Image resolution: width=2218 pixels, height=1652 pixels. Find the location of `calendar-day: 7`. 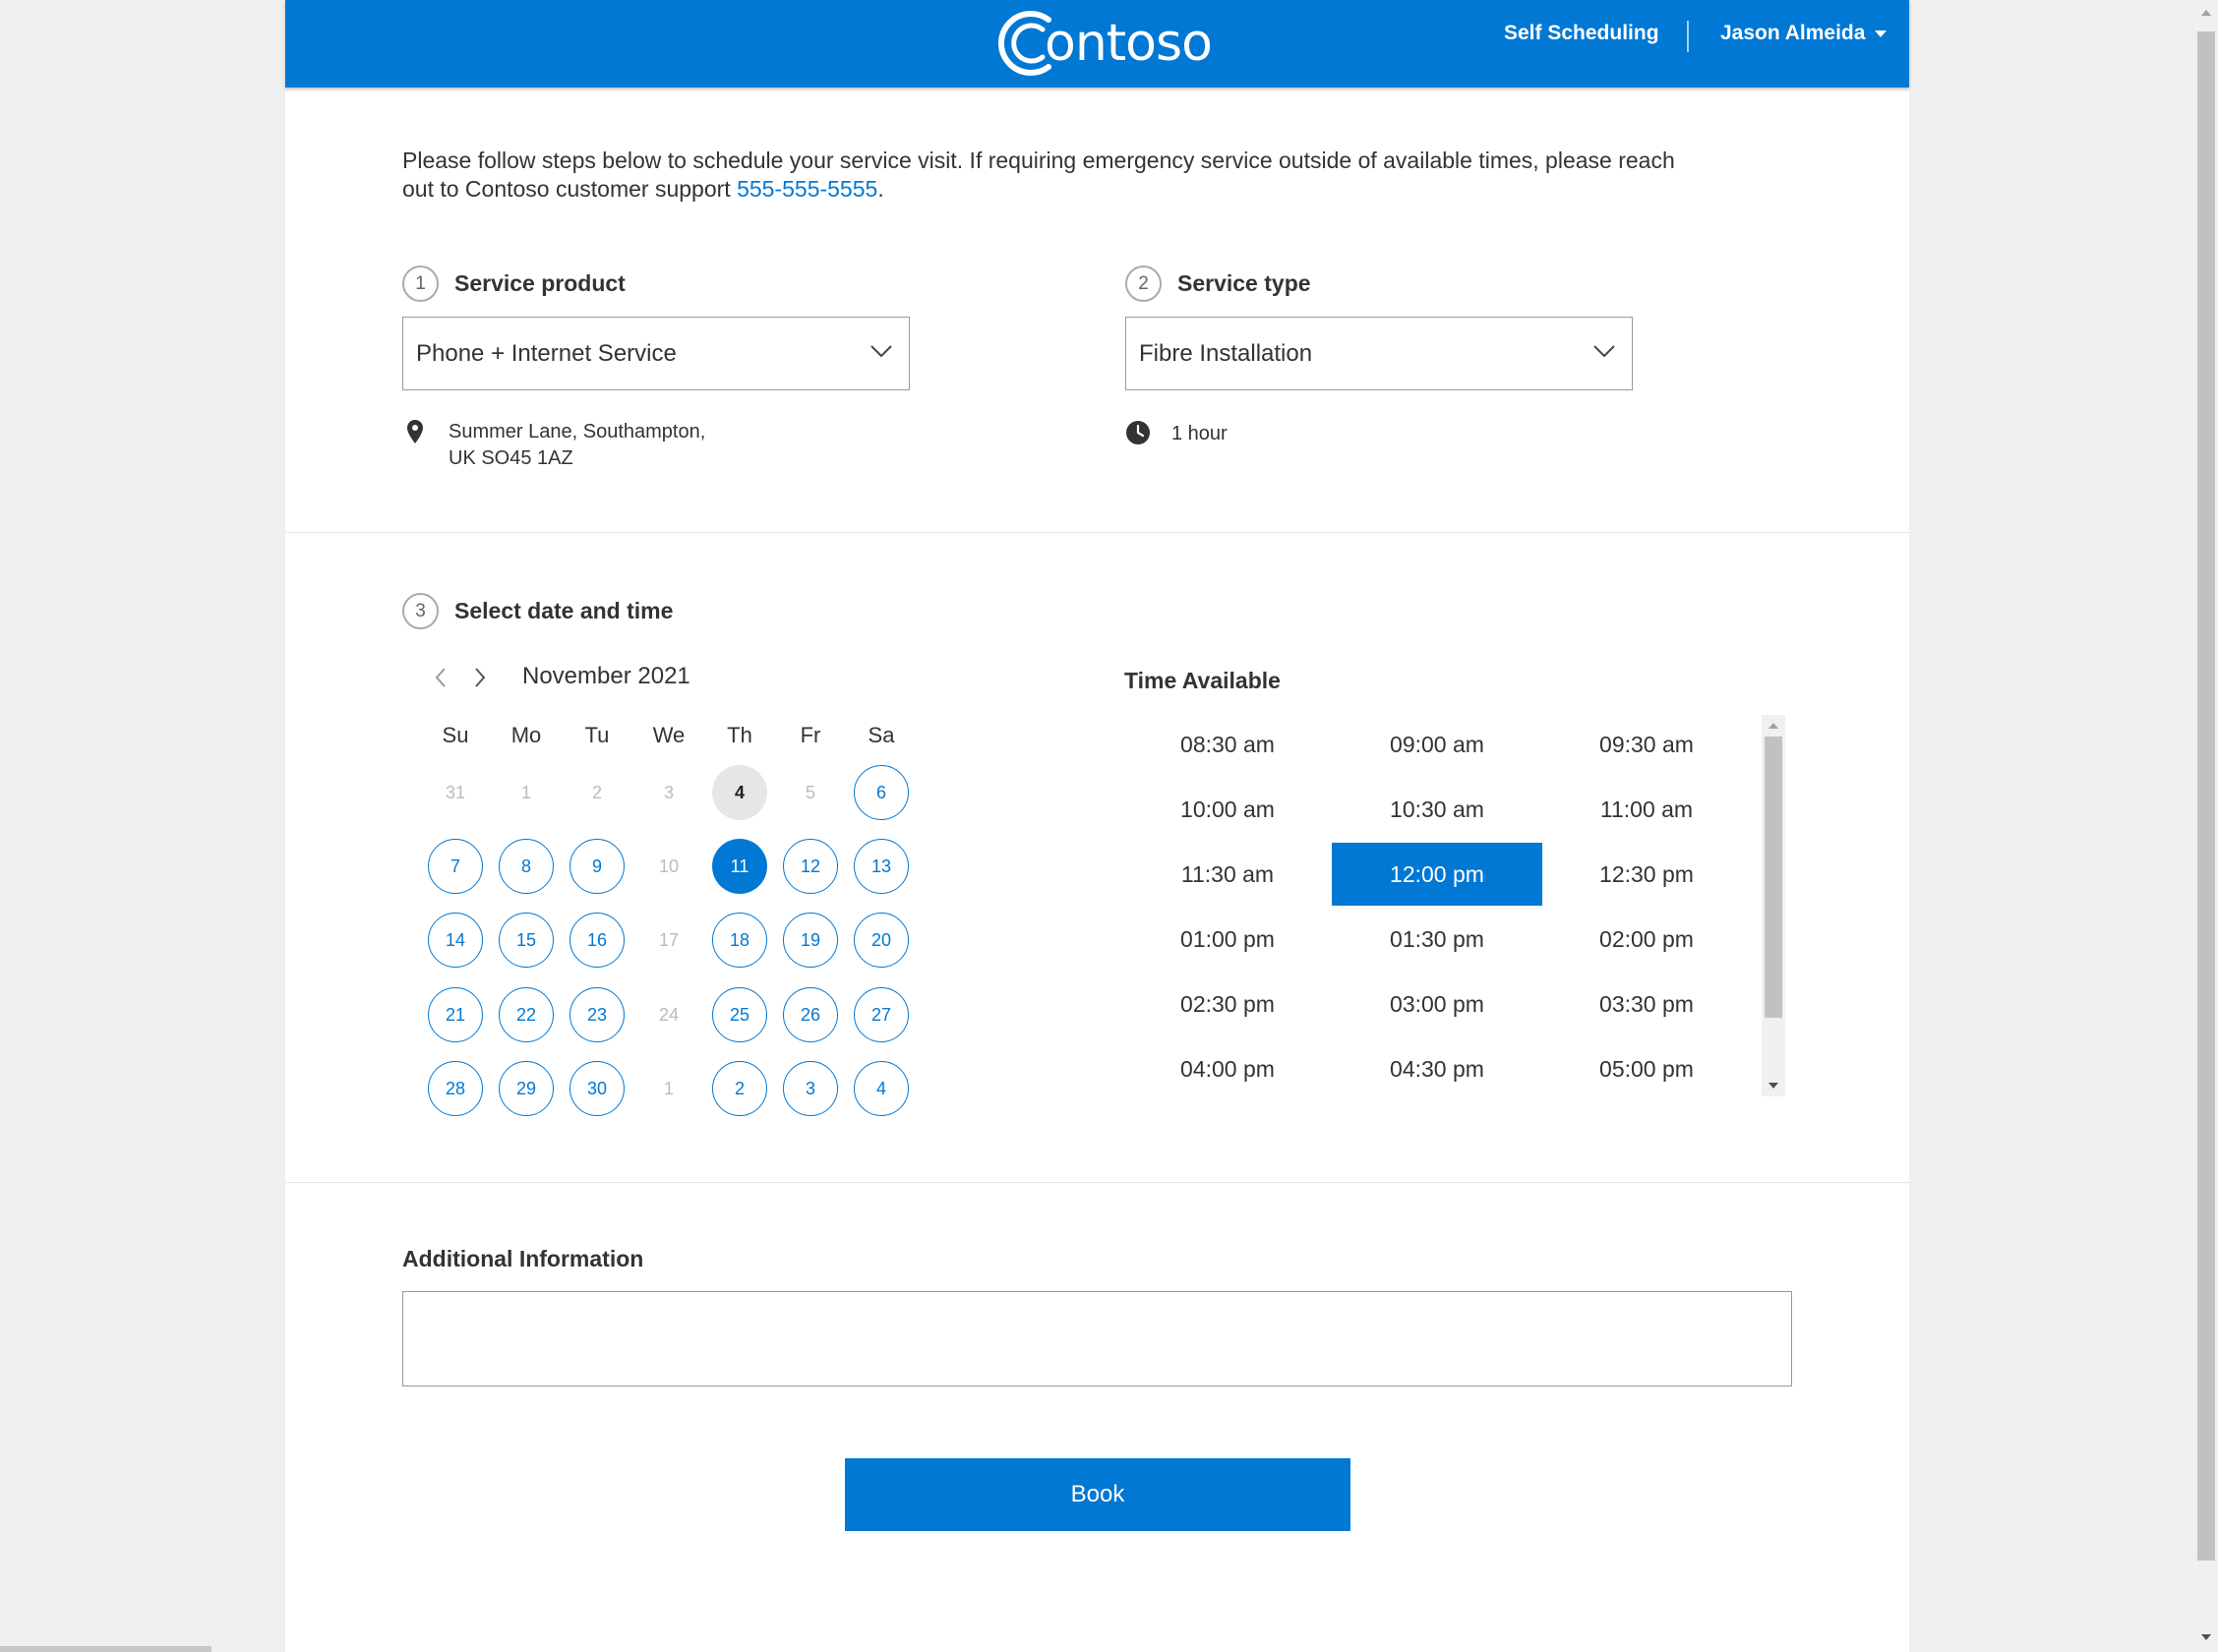

calendar-day: 7 is located at coordinates (455, 866).